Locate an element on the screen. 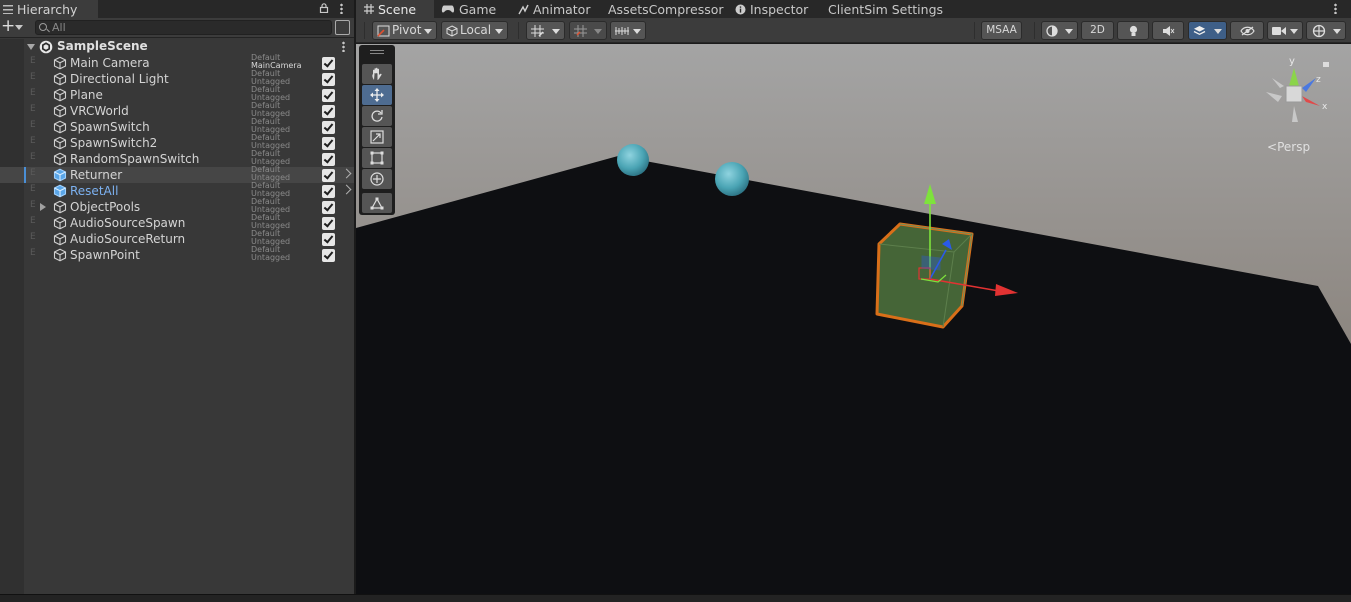 Image resolution: width=1351 pixels, height=602 pixels. scene-panel-menu-icon is located at coordinates (1335, 8).